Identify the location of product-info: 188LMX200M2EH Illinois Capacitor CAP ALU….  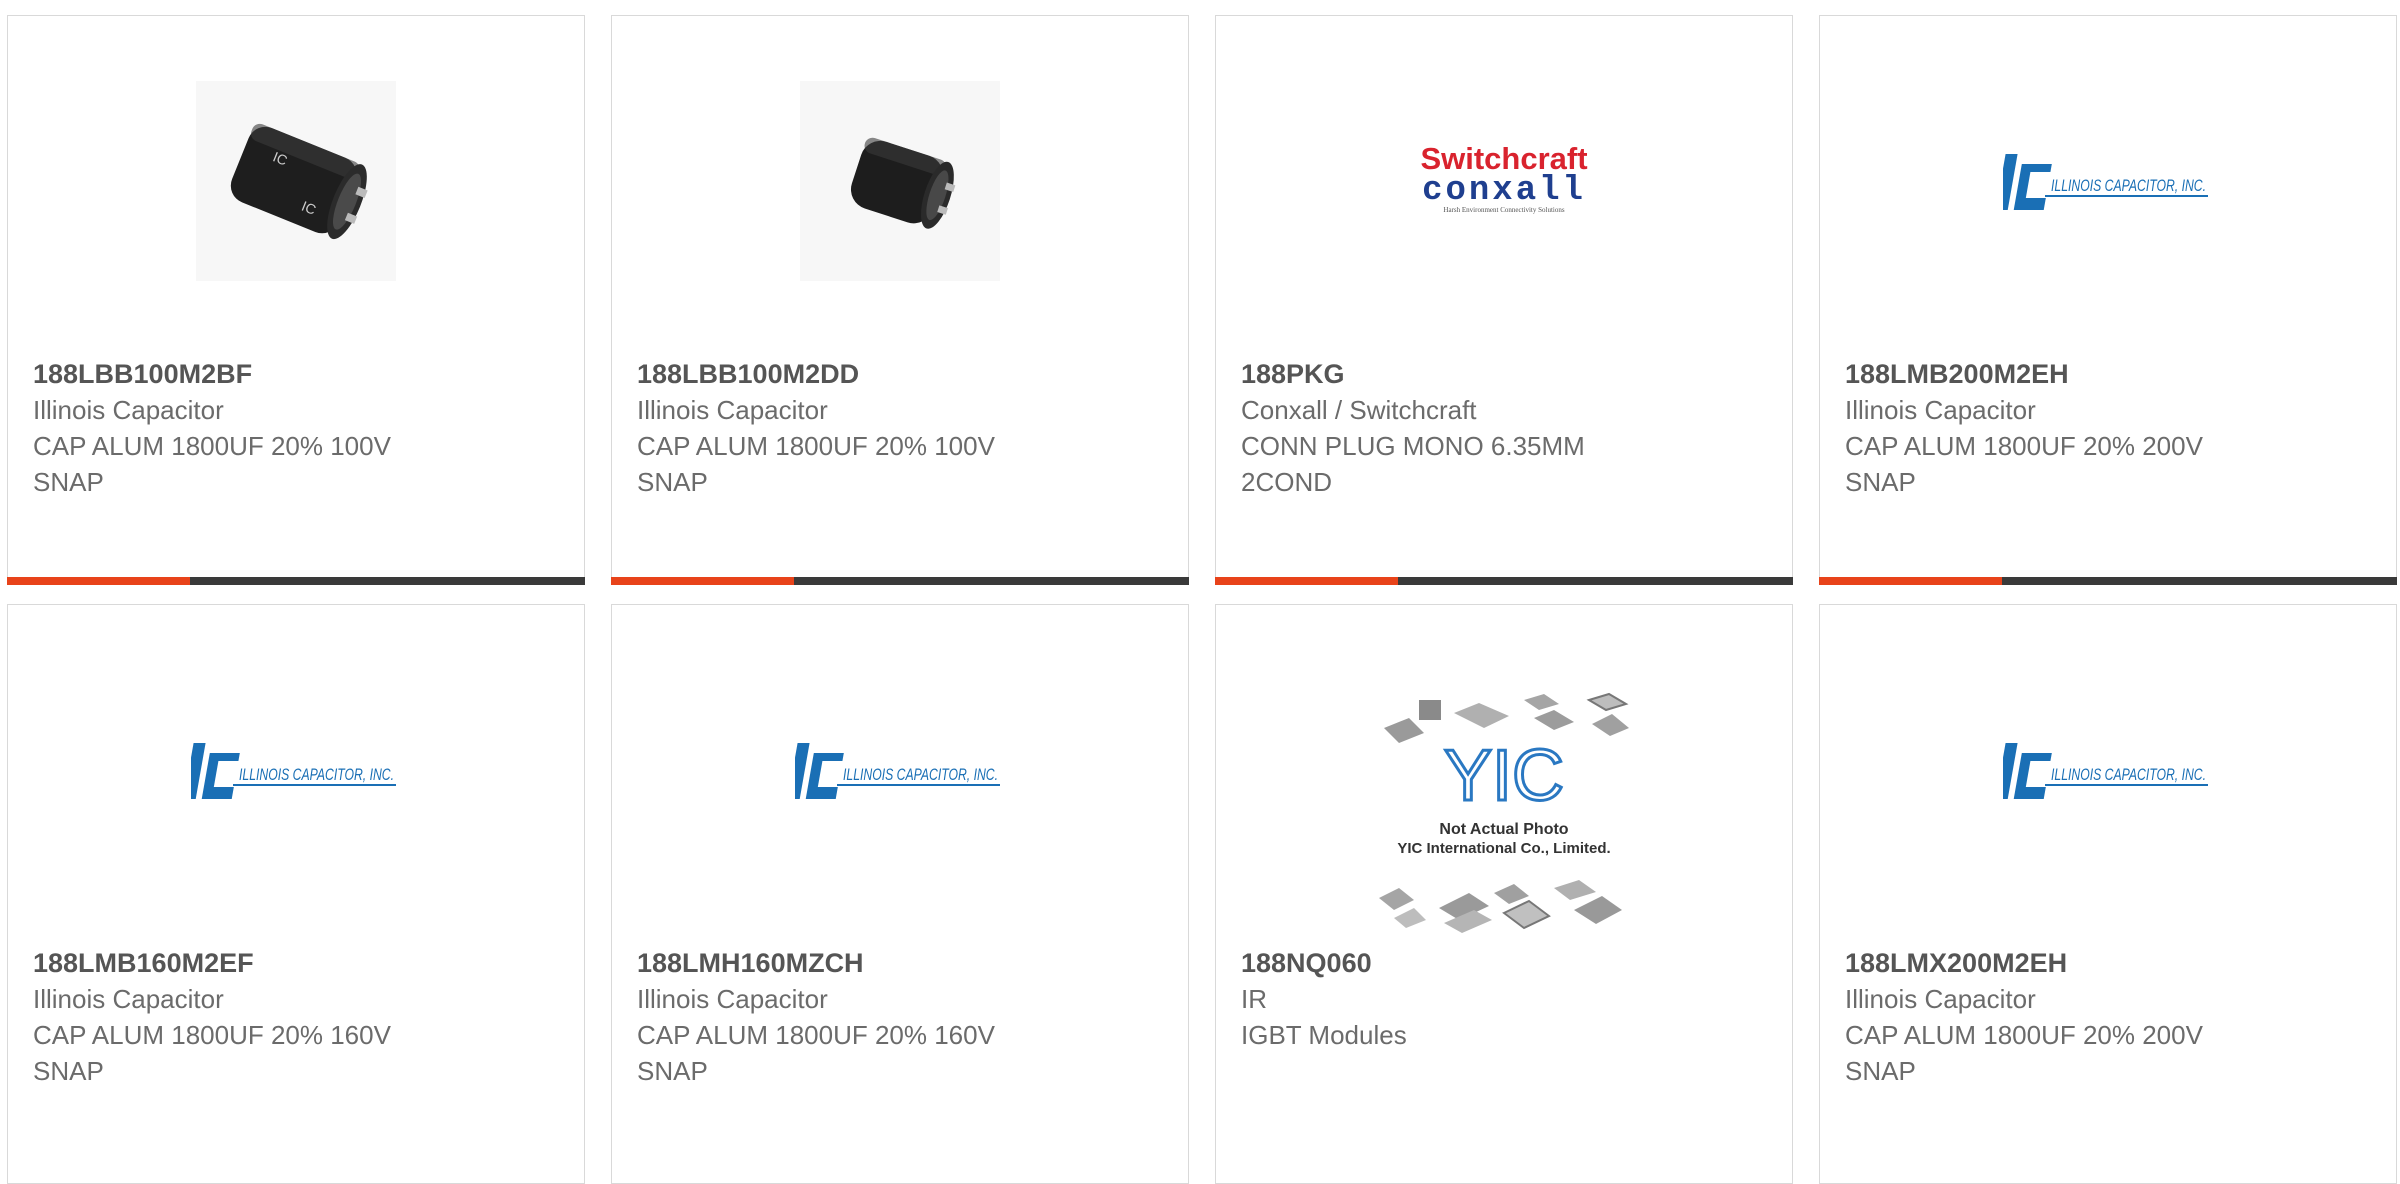
(2108, 1017).